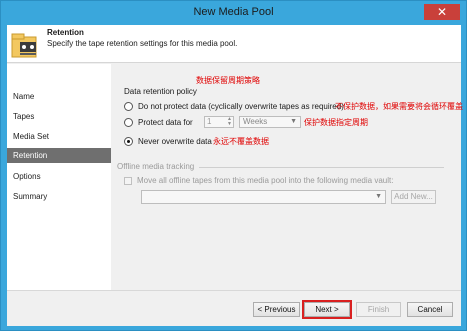  Describe the element at coordinates (128, 122) in the screenshot. I see `radio-protect-for` at that location.